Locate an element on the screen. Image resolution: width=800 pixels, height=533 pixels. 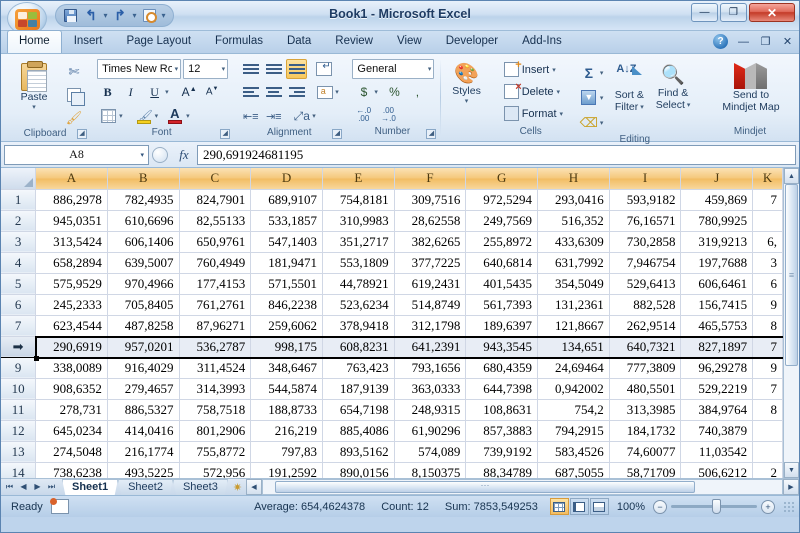
cell-b1: 782,4935 is located at coordinates (143, 200).